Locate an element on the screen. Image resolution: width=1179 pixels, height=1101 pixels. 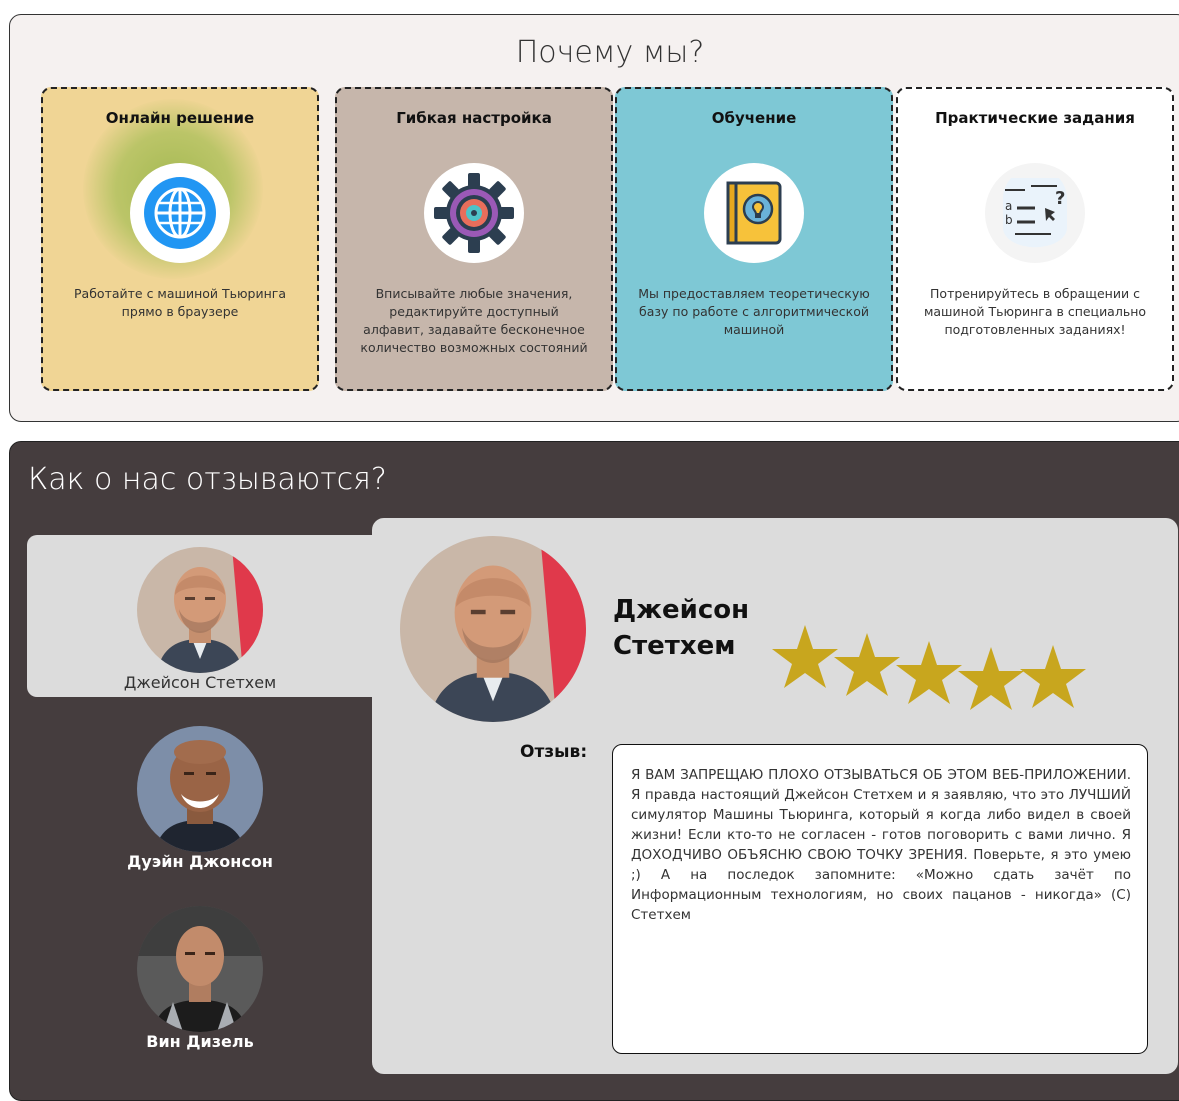
reviewer-item-diesel: Вин Дизель is located at coordinates (200, 974).